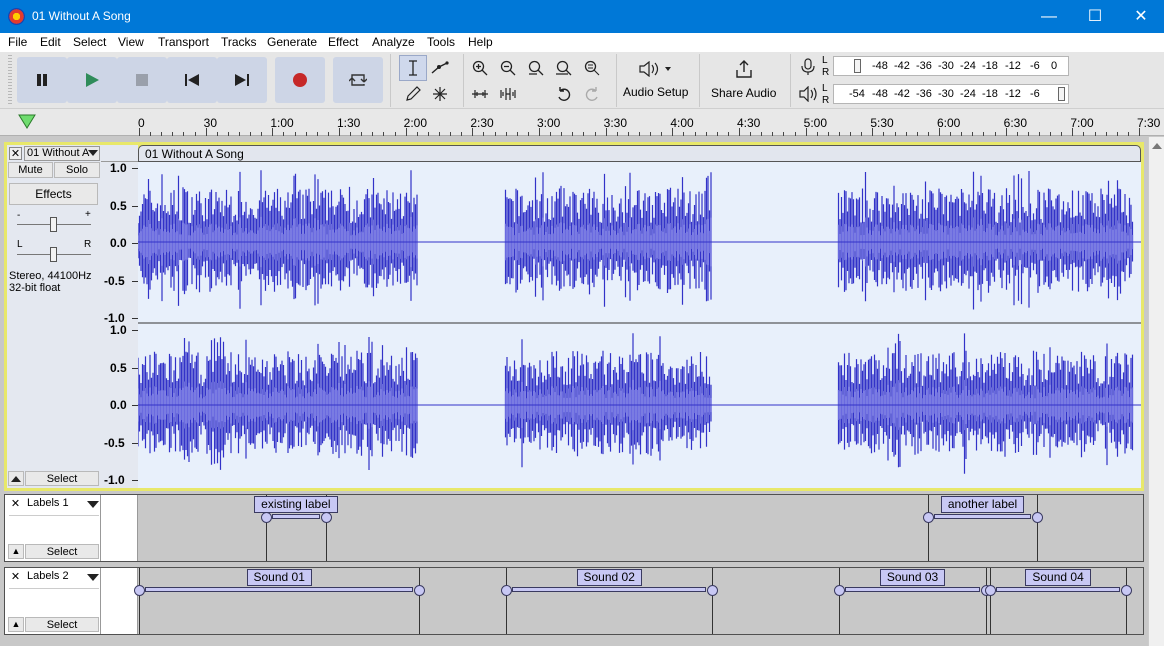 Image resolution: width=1164 pixels, height=646 pixels. Describe the element at coordinates (857, 66) in the screenshot. I see `record-meter-slider` at that location.